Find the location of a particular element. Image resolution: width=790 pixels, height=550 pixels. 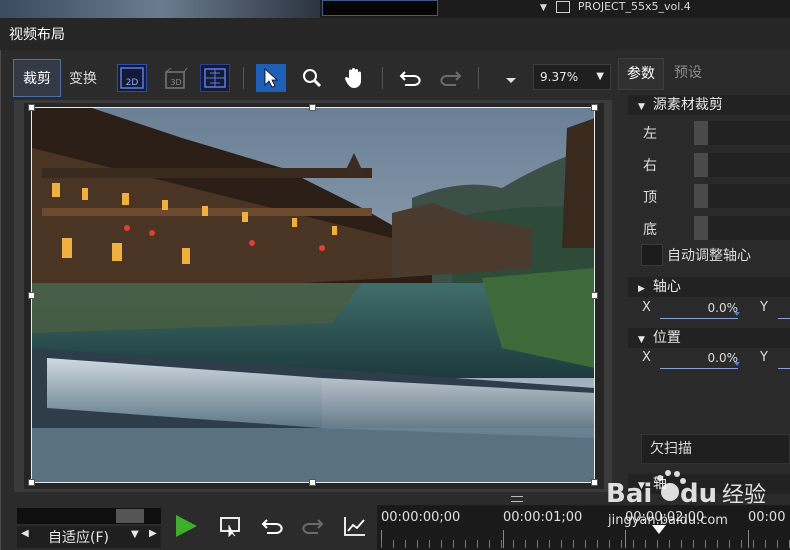

crop-top-slider is located at coordinates (742, 196).